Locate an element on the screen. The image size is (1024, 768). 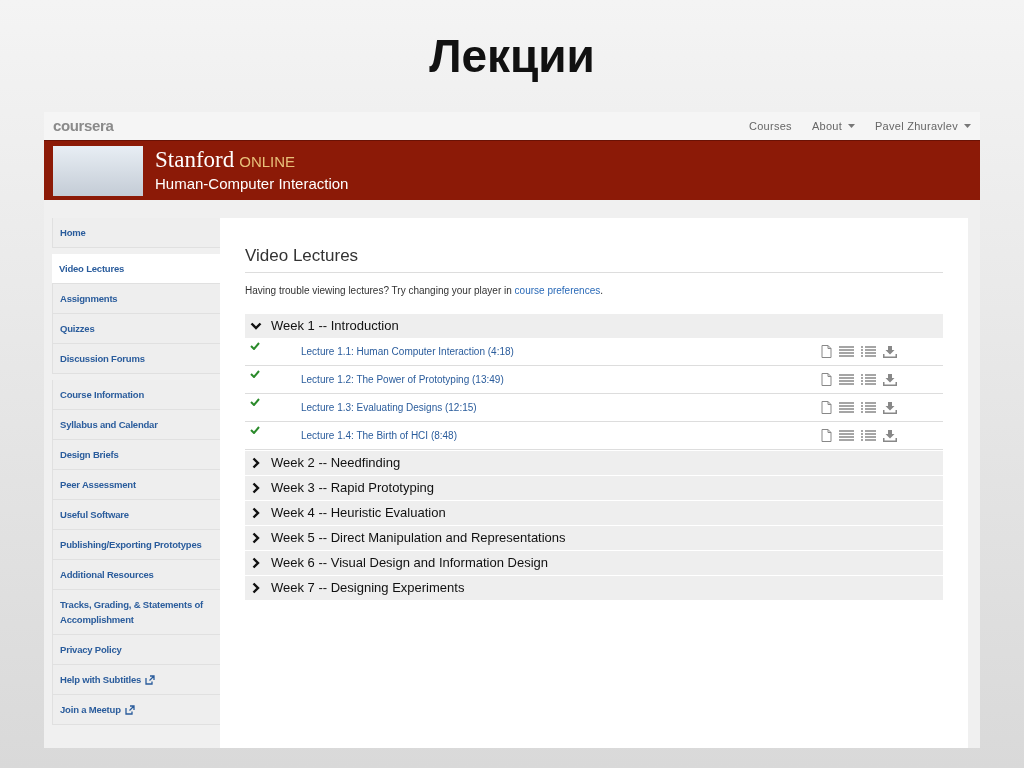
notice-text: Having trouble viewing lectures? Try changing your player in course preferences. is located at coordinates (424, 291).